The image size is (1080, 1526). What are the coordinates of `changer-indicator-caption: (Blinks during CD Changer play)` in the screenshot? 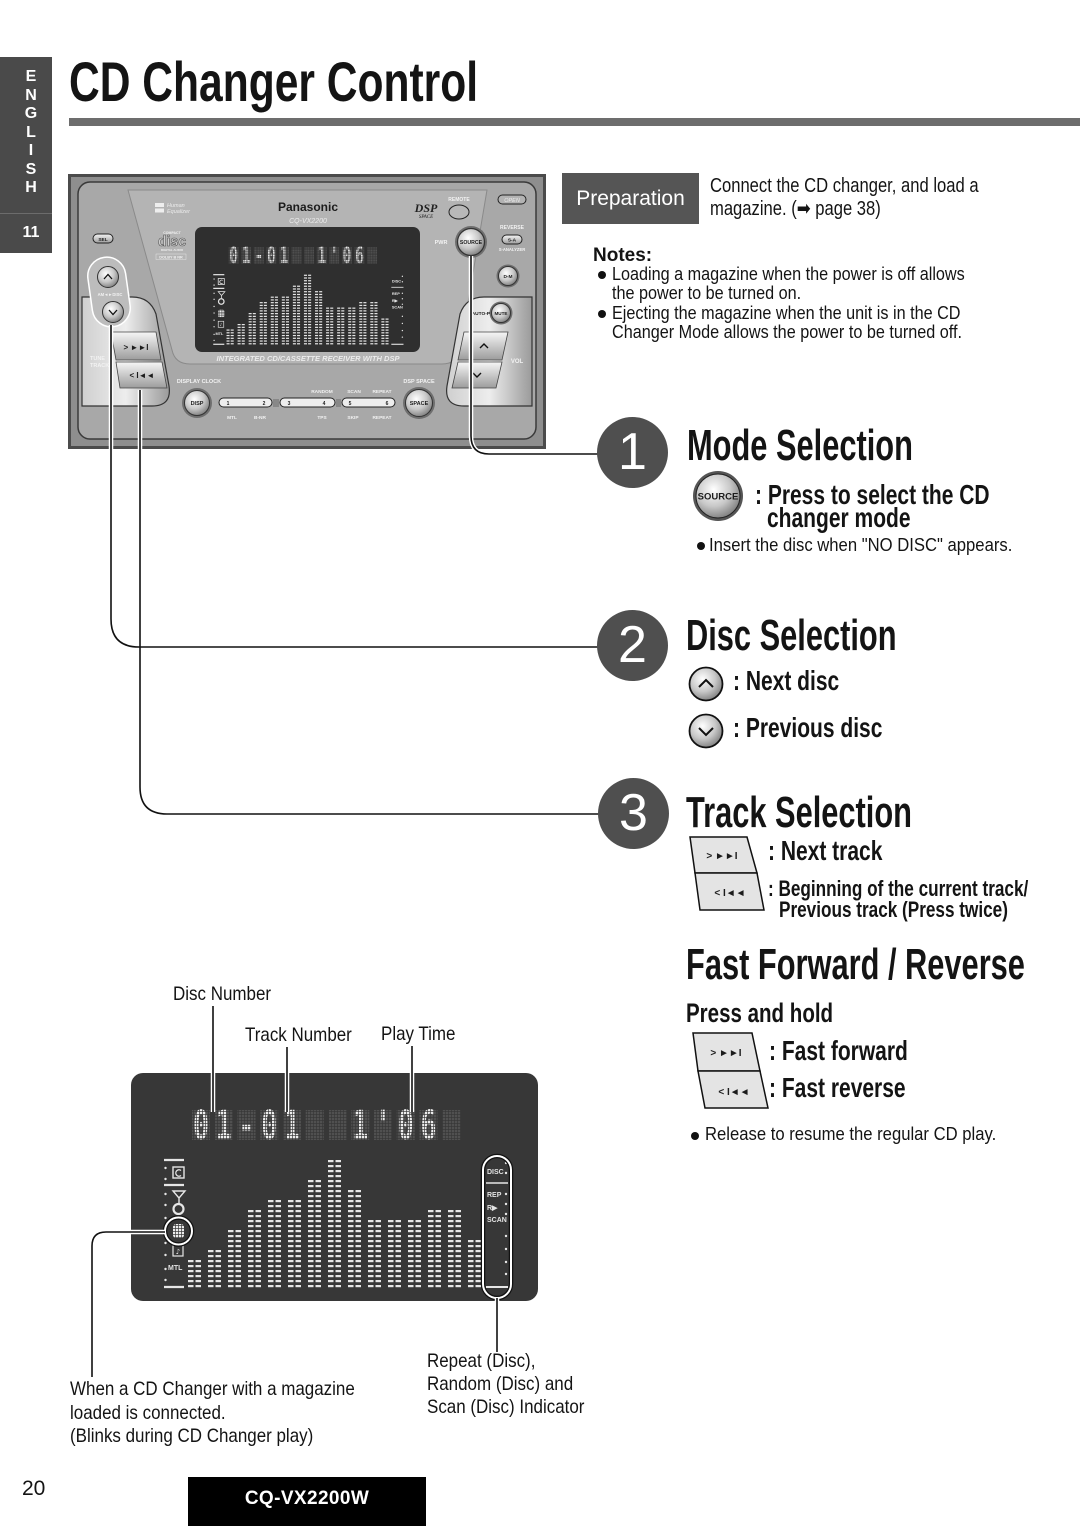 It's located at (192, 1436).